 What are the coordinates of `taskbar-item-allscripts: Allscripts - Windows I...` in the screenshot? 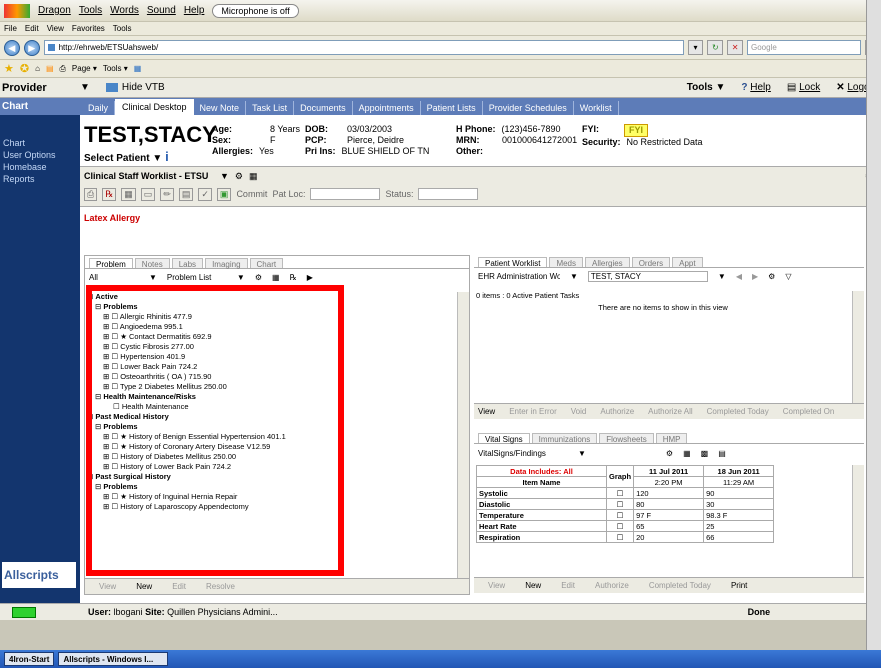 It's located at (113, 659).